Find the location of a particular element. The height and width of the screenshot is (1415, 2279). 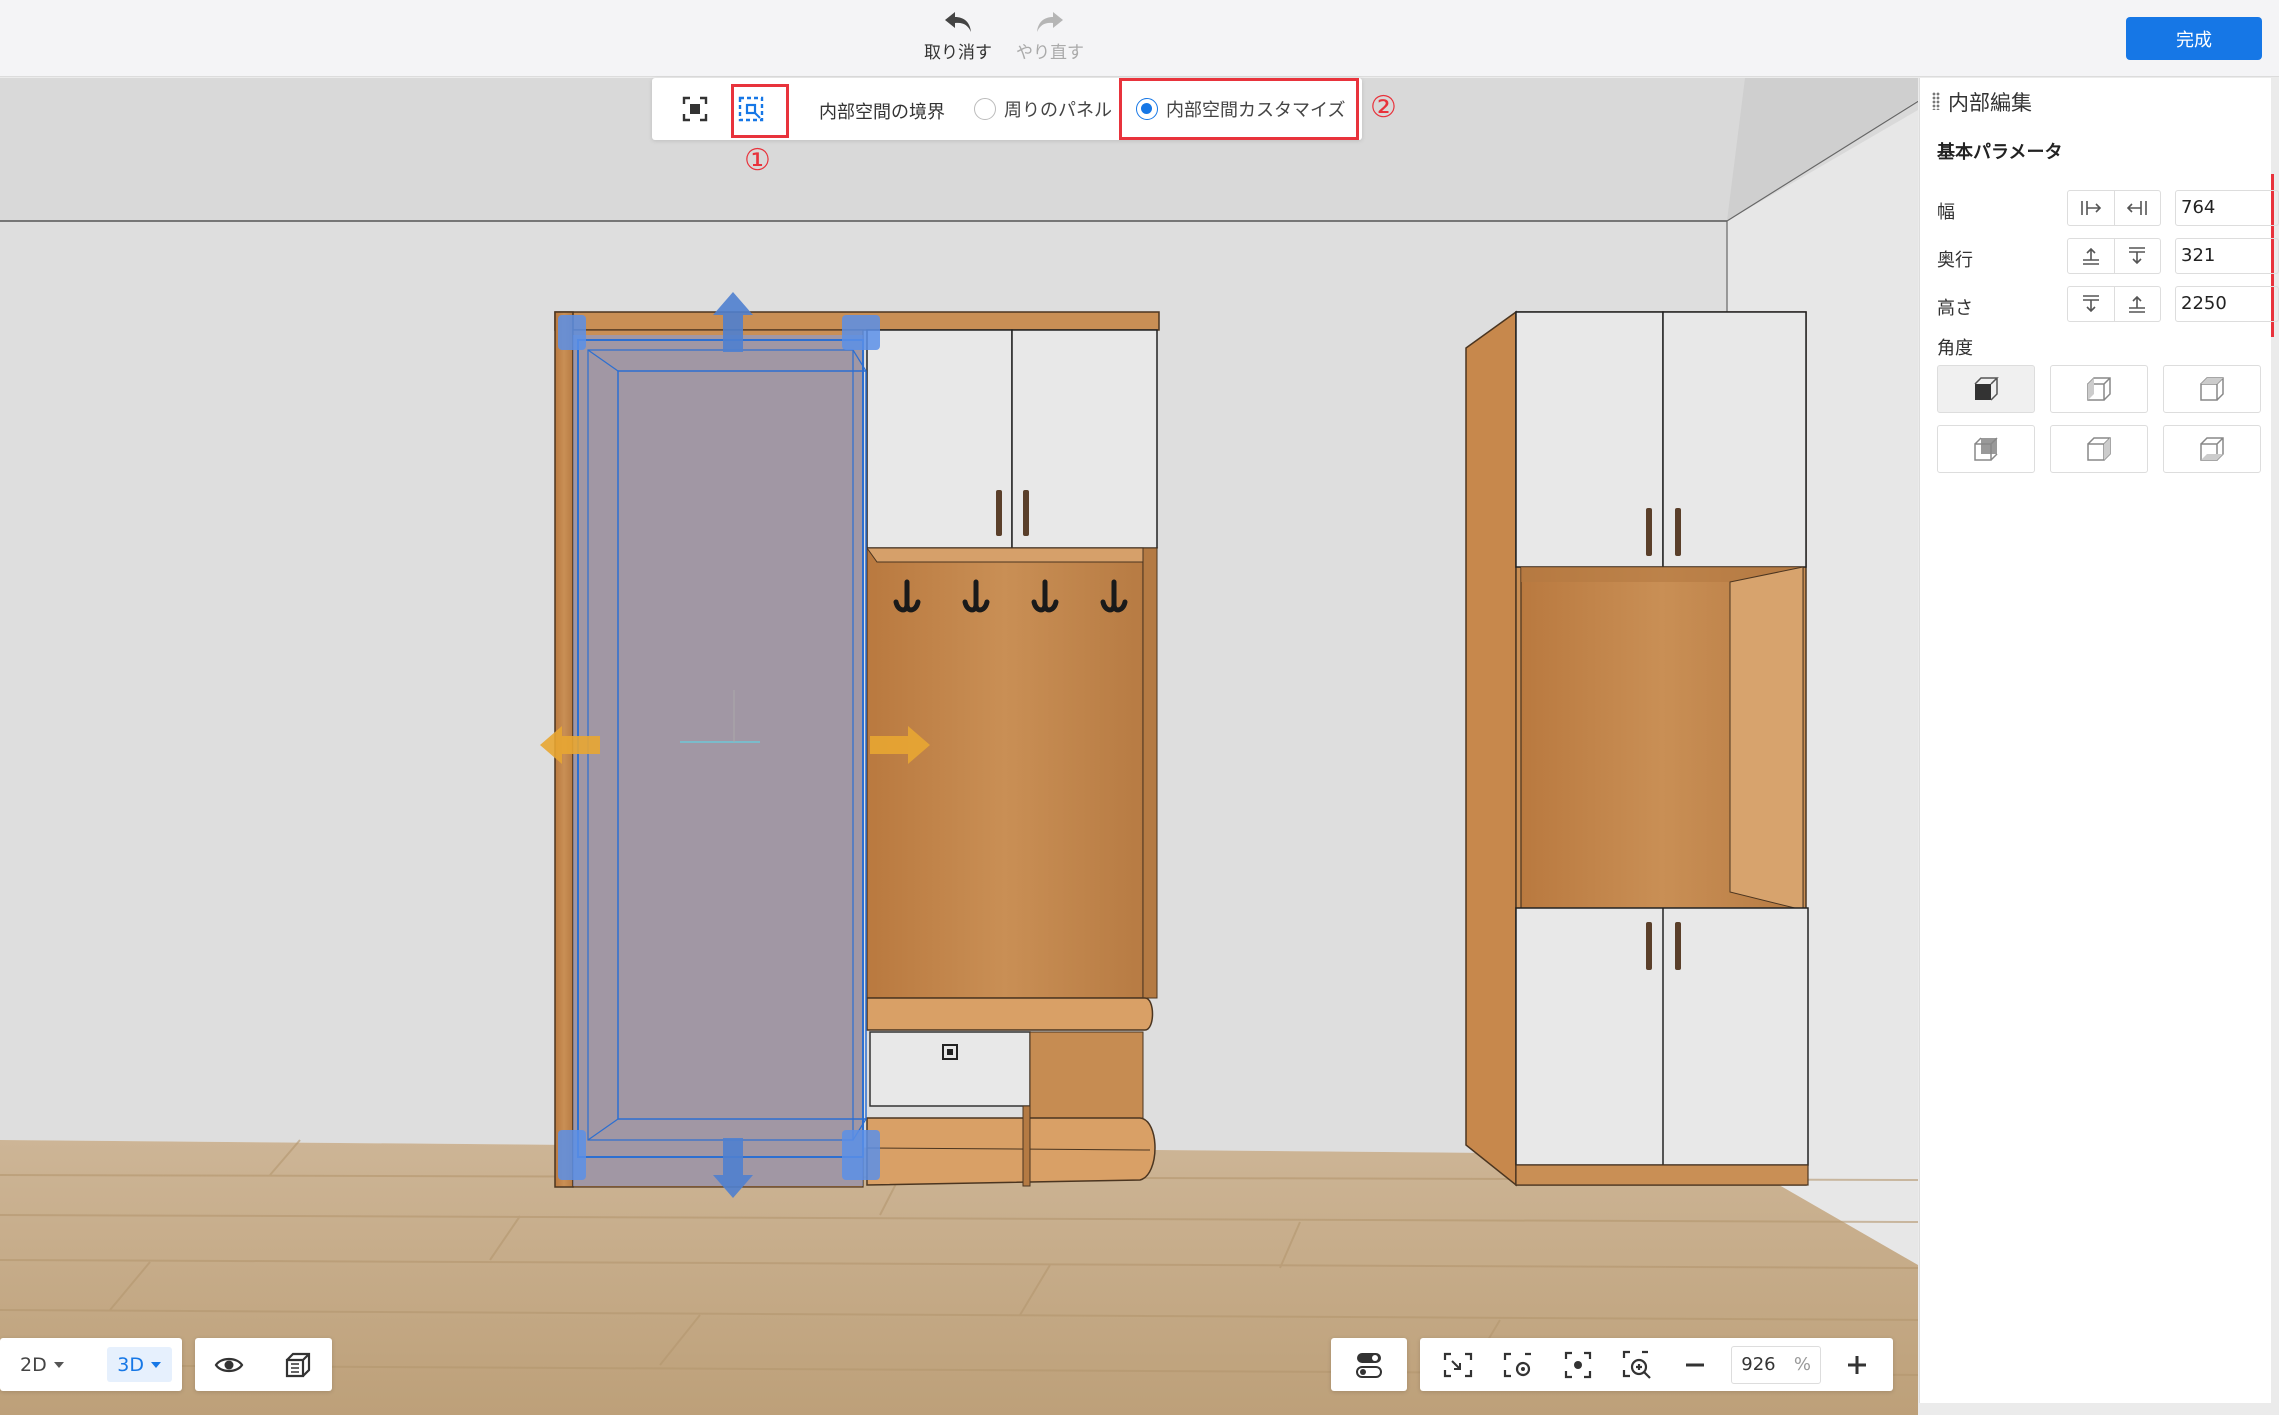

height-align-buttons is located at coordinates (2114, 304).